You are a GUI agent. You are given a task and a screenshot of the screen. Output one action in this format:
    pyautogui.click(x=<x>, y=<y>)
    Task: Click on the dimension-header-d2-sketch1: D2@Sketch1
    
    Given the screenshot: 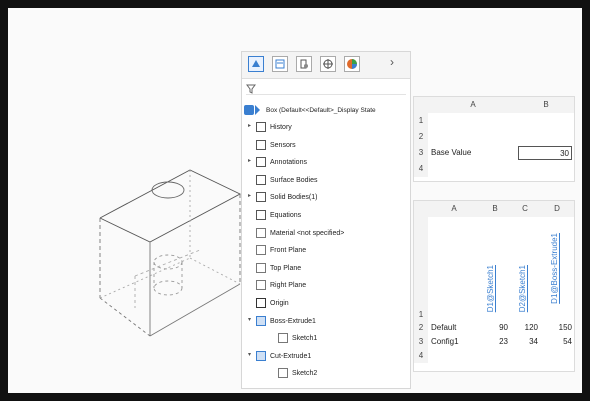 What is the action you would take?
    pyautogui.click(x=522, y=288)
    